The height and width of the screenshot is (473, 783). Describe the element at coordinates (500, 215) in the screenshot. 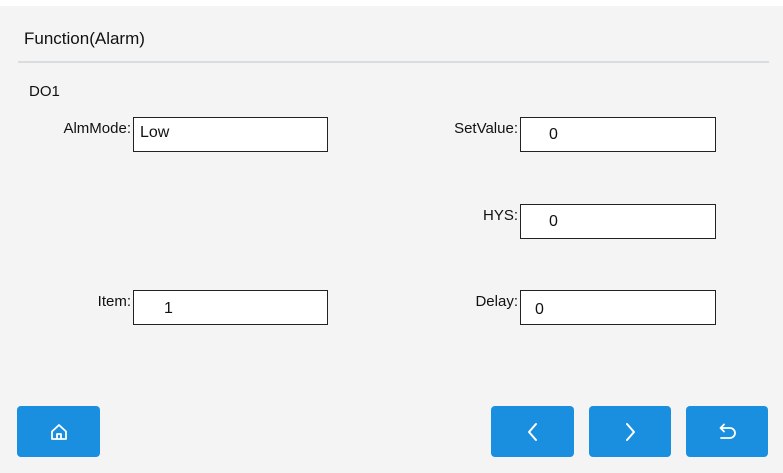

I see `hys-label: HYS:` at that location.